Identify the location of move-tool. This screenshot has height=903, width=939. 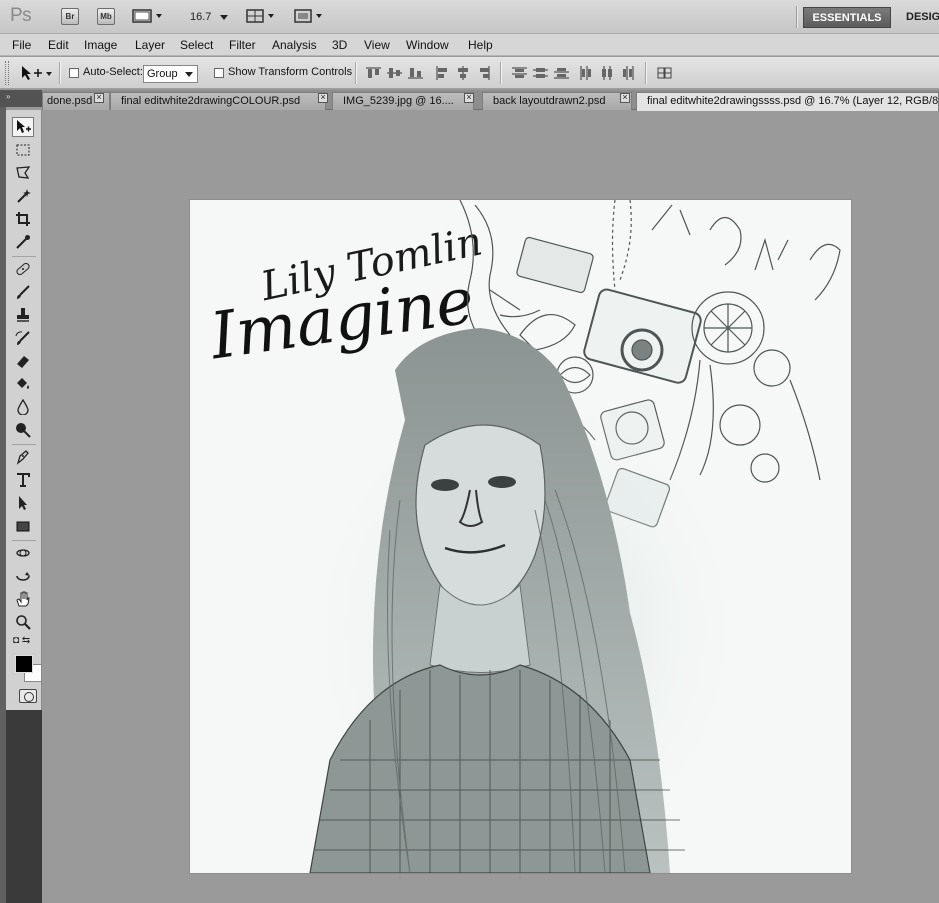
(23, 127).